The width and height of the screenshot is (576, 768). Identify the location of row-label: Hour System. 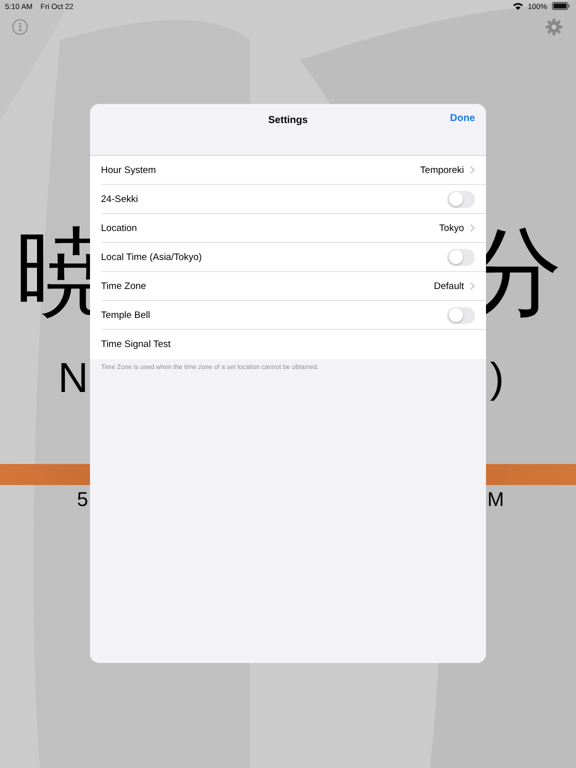
(129, 170).